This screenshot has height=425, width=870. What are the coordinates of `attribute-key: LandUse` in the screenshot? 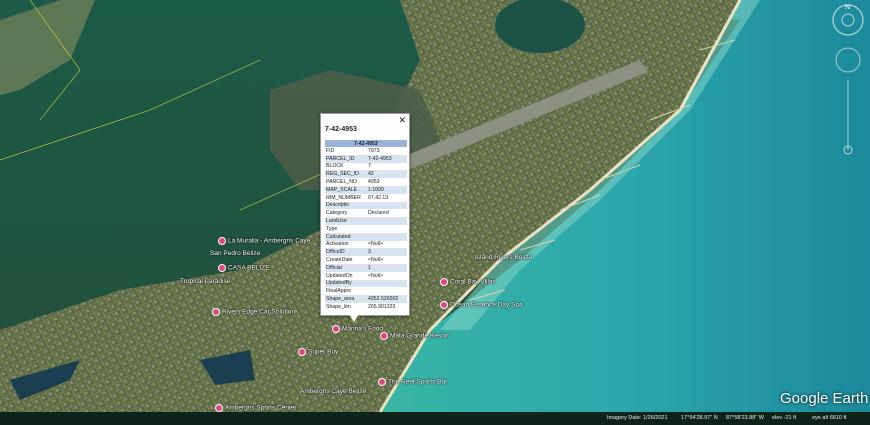 It's located at (346, 221).